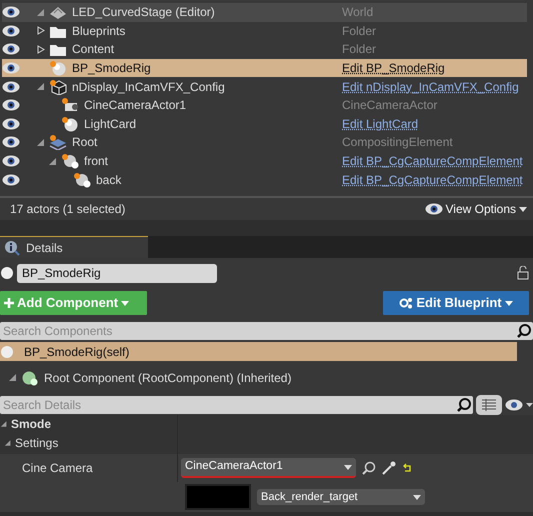 This screenshot has width=533, height=516. What do you see at coordinates (264, 105) in the screenshot?
I see `outliner-row: CineCameraActor1 CineCameraActor` at bounding box center [264, 105].